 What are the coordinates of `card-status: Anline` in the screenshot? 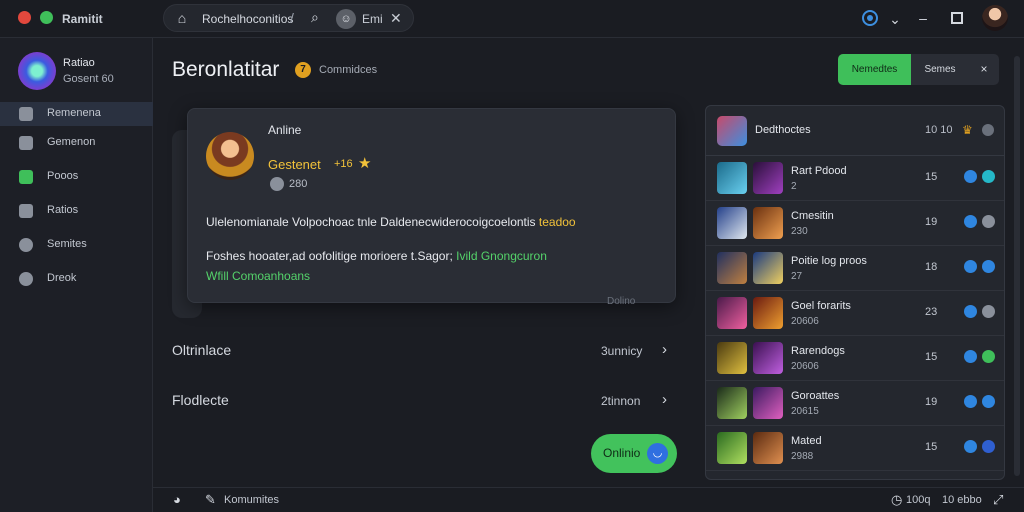 It's located at (285, 130).